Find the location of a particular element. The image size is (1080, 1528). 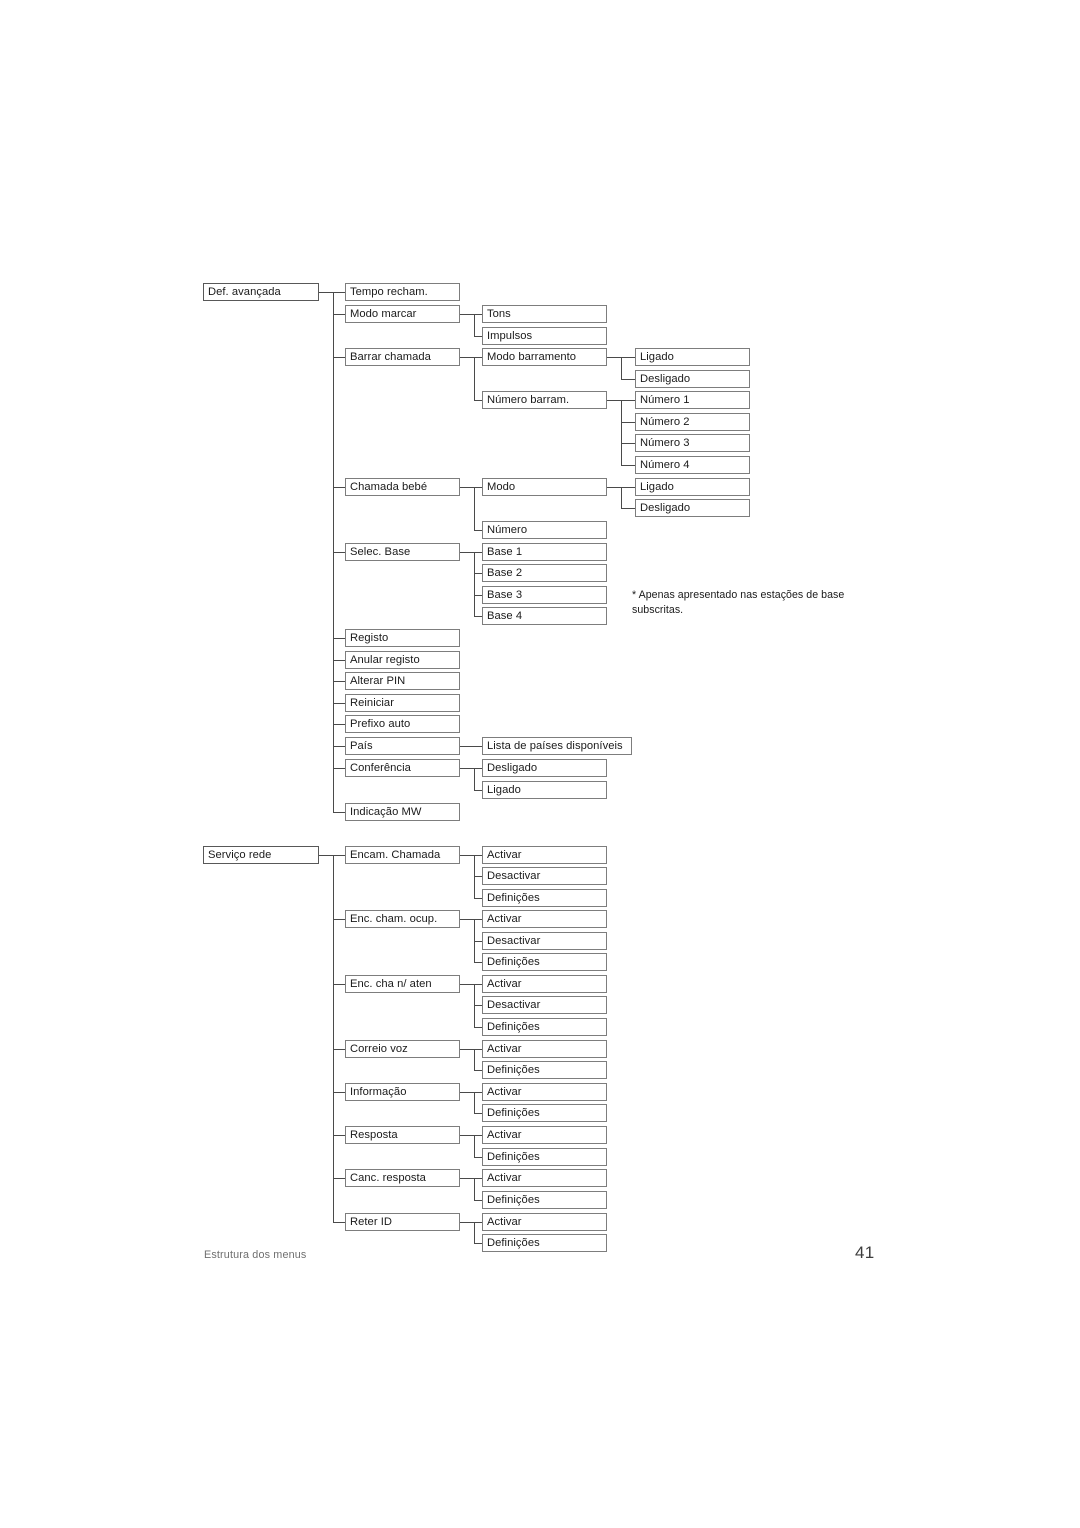

menu-node-ri-activar: Activar is located at coordinates (544, 1222).